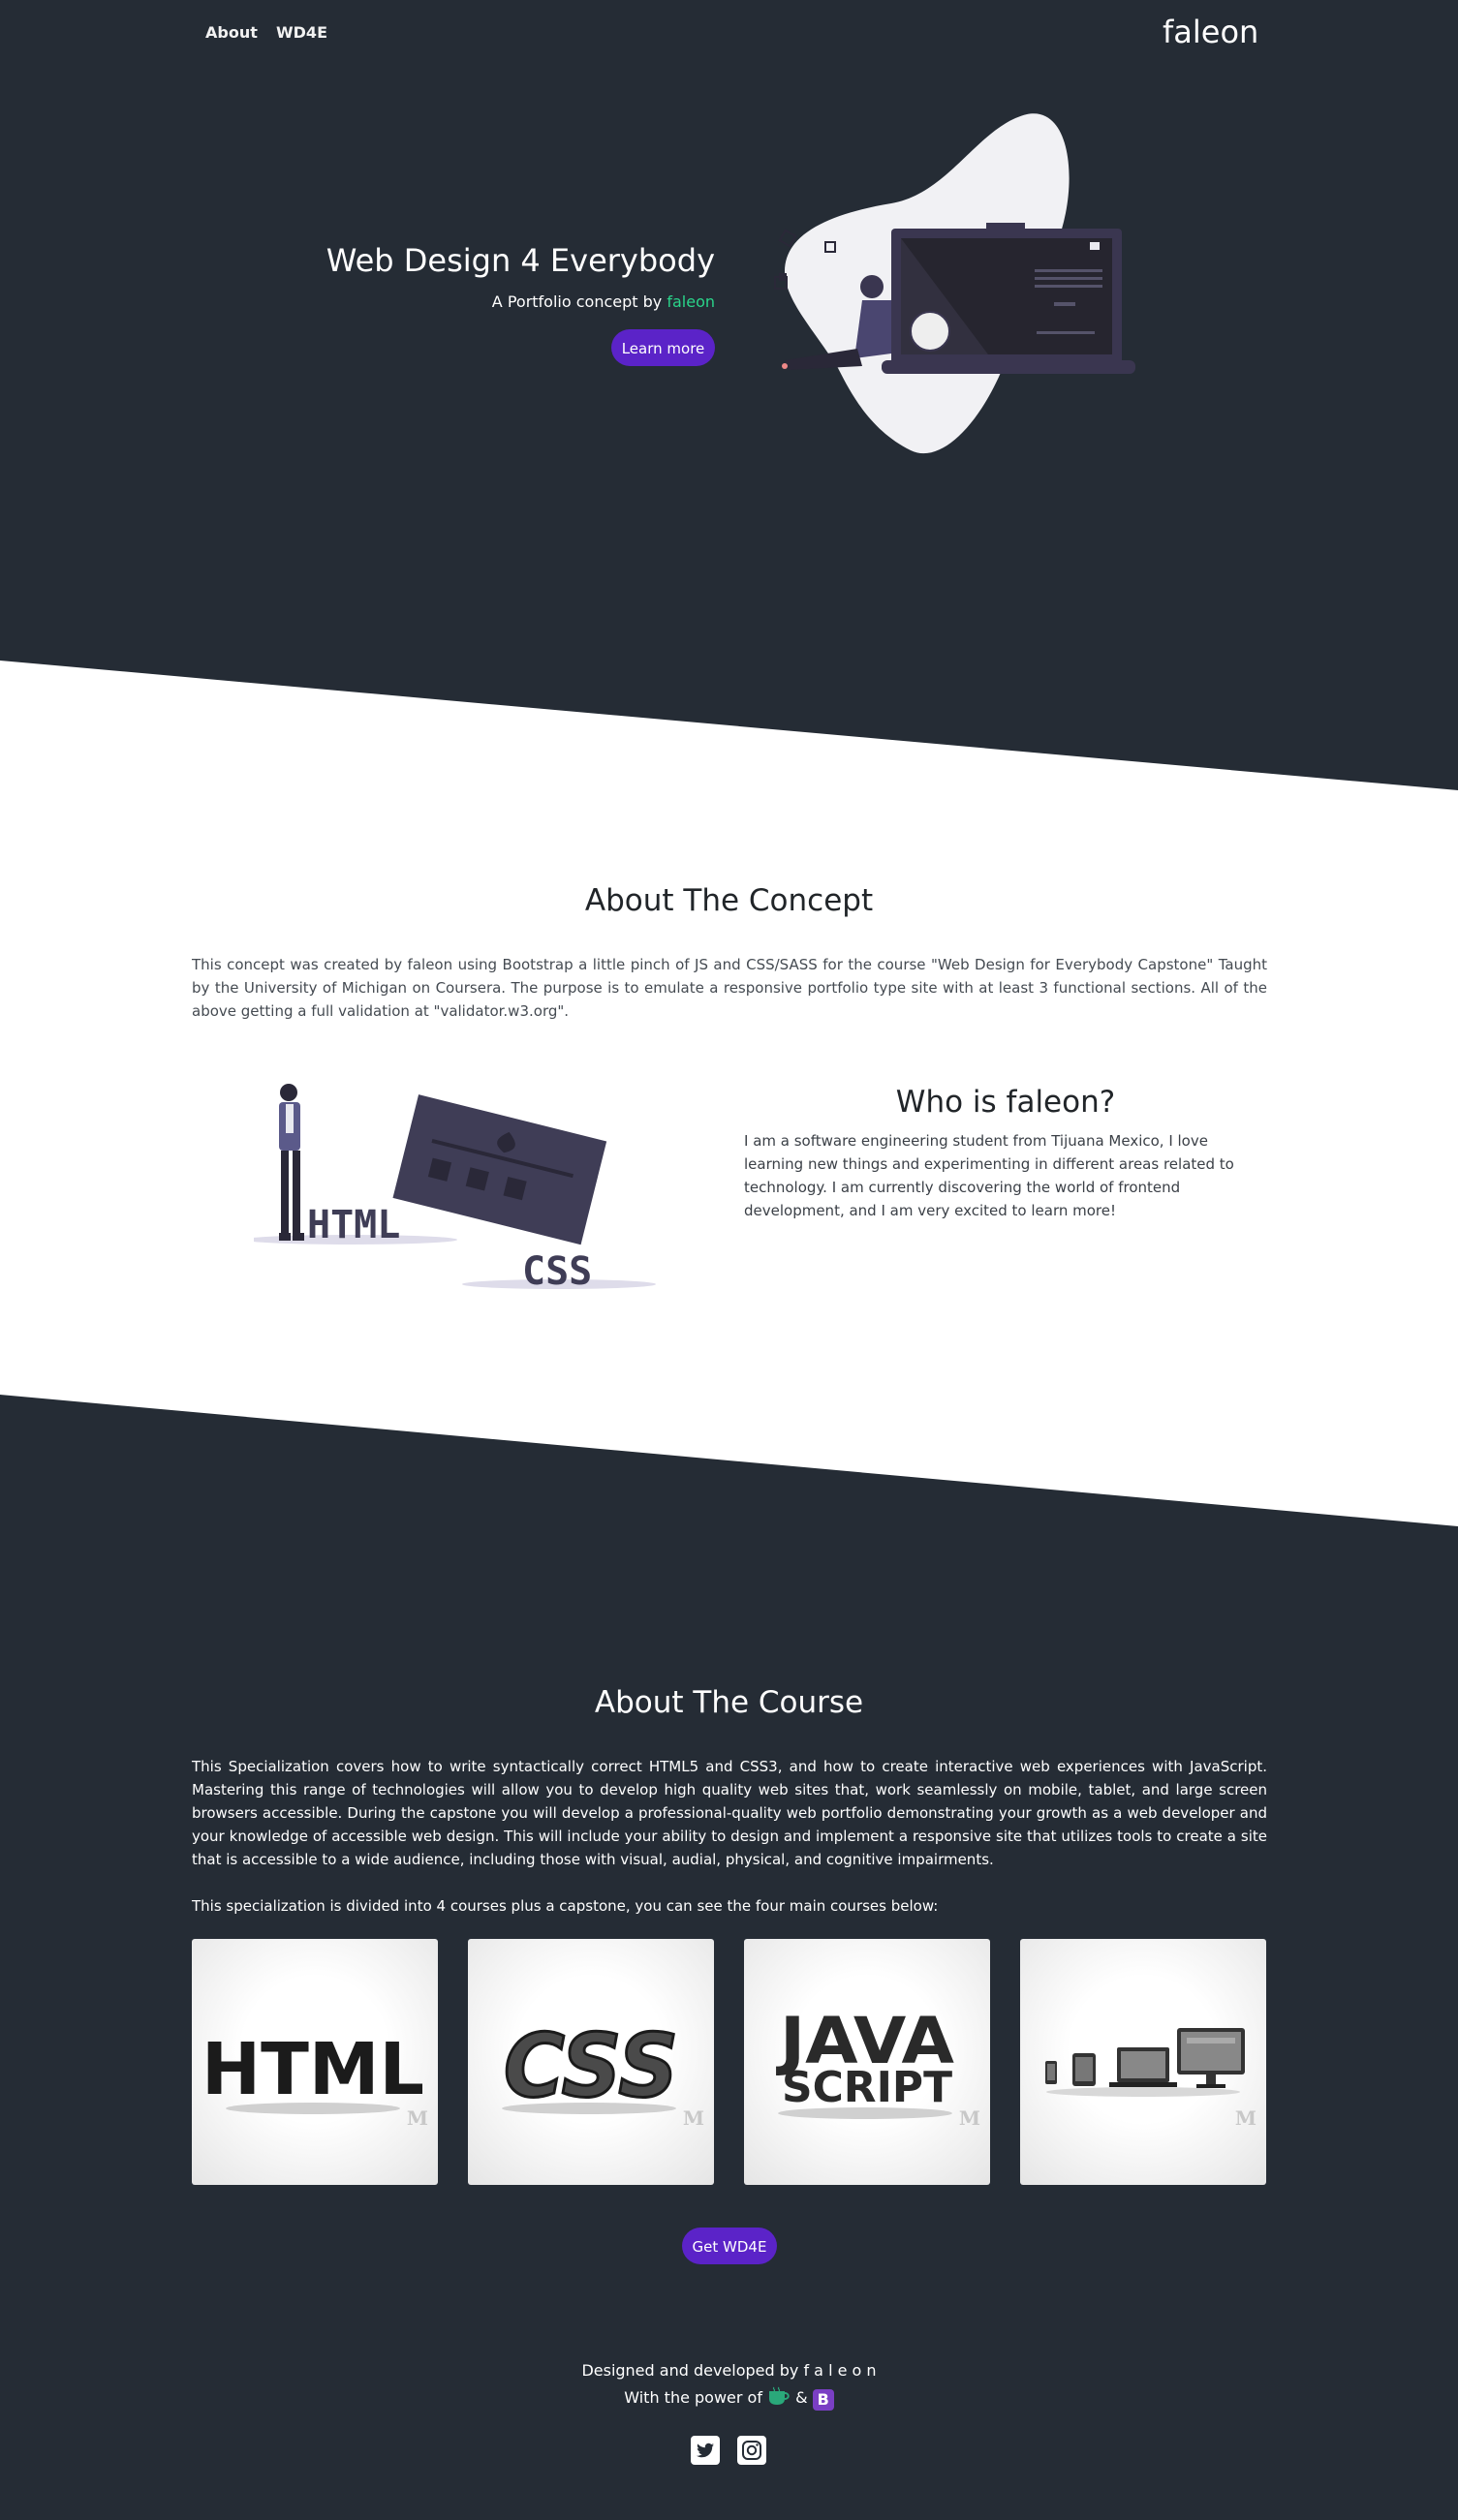 The image size is (1458, 2520). Describe the element at coordinates (867, 2087) in the screenshot. I see `javascript-card-word-2: SCRIPT` at that location.